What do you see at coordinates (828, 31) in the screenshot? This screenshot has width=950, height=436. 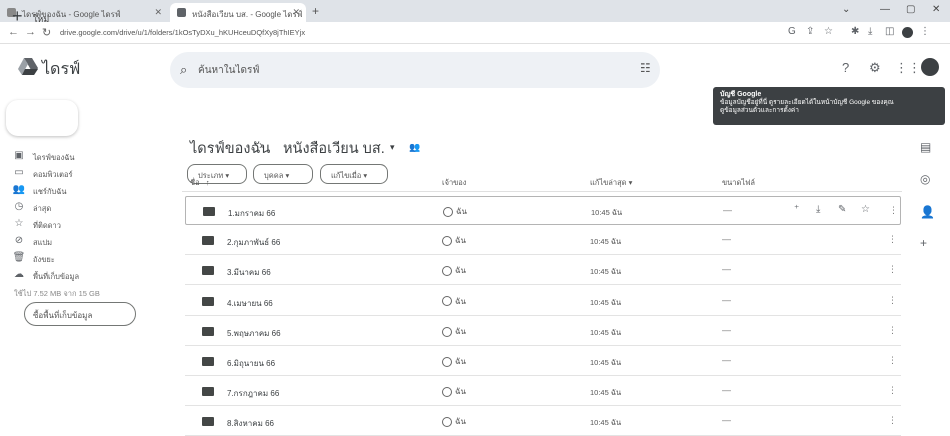 I see `bookmark-star-icon: ☆` at bounding box center [828, 31].